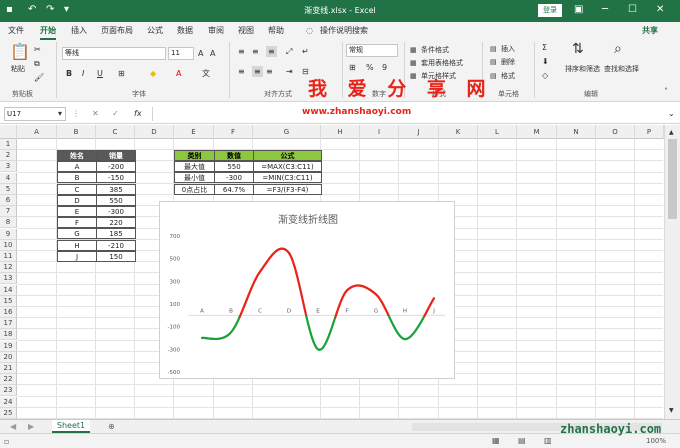 This screenshot has height=448, width=680. I want to click on format-cells-button: 格式, so click(508, 76).